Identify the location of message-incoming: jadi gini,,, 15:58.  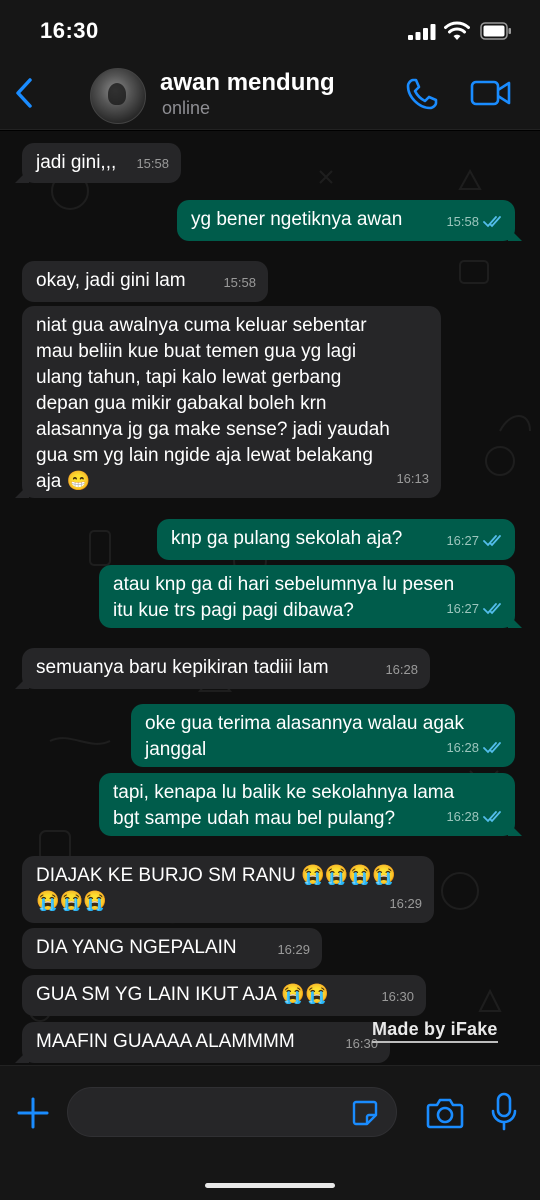
(101, 163).